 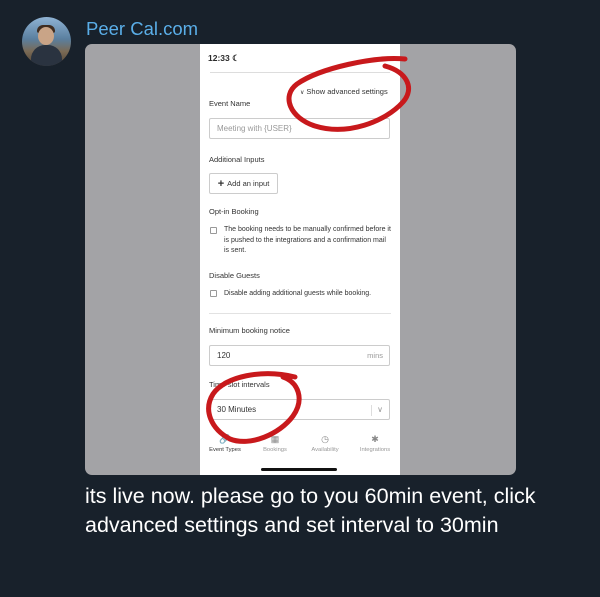 I want to click on home-indicator, so click(x=299, y=469).